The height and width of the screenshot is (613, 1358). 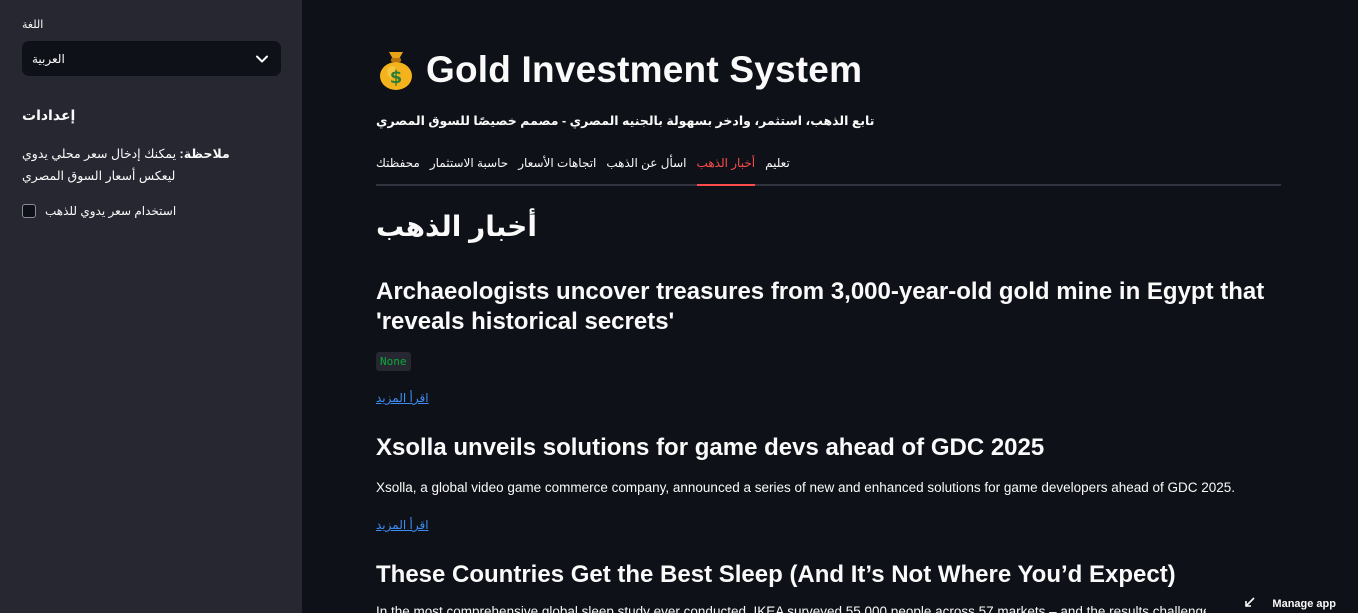 What do you see at coordinates (393, 361) in the screenshot?
I see `article-description-code: None` at bounding box center [393, 361].